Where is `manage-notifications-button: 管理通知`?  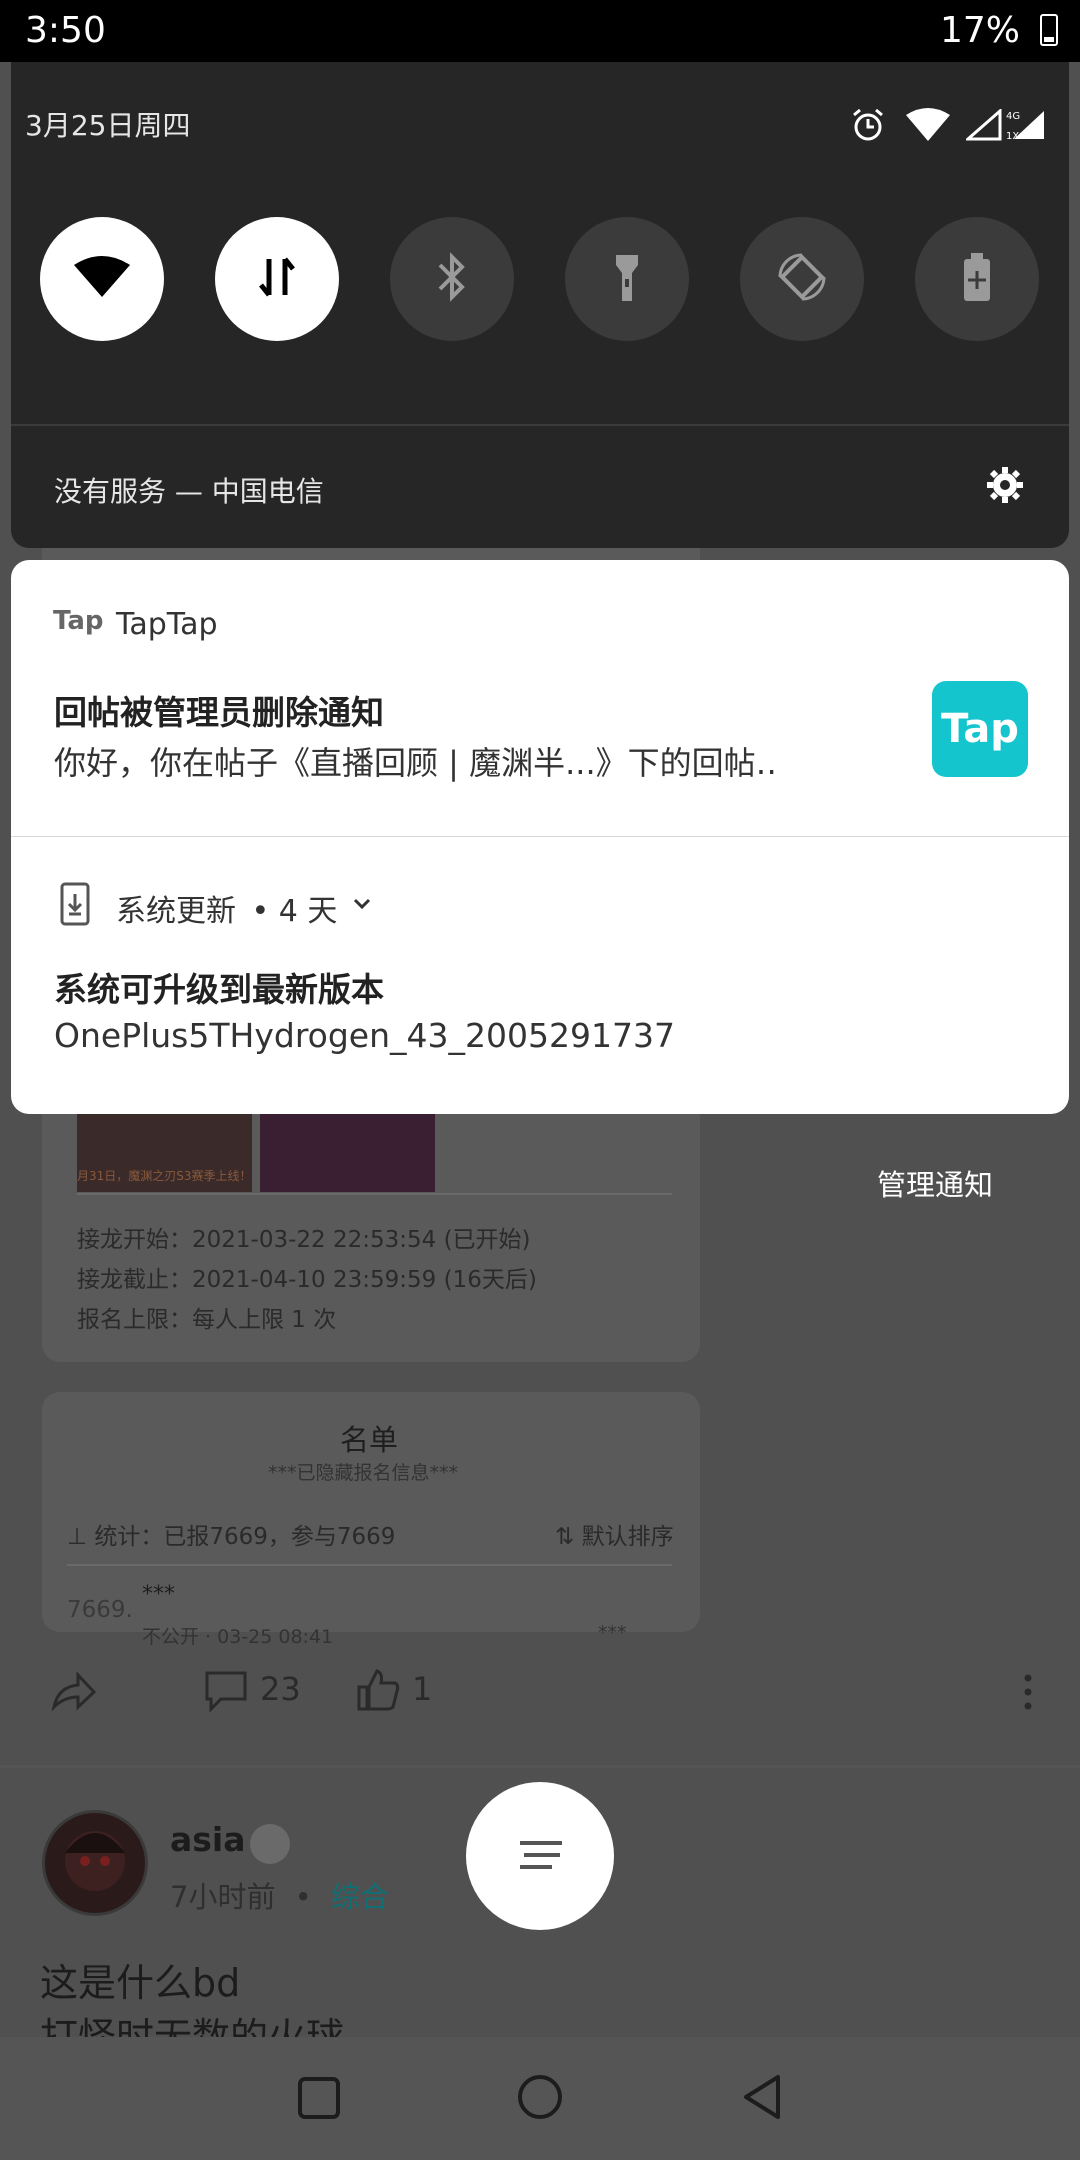
manage-notifications-button: 管理通知 is located at coordinates (935, 1183).